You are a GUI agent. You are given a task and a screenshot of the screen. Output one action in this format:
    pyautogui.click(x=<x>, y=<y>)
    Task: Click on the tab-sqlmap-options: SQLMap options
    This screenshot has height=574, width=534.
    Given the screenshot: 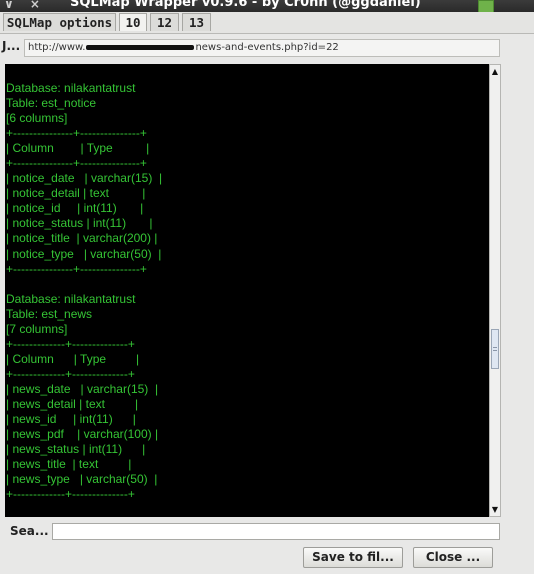 What is the action you would take?
    pyautogui.click(x=59, y=22)
    